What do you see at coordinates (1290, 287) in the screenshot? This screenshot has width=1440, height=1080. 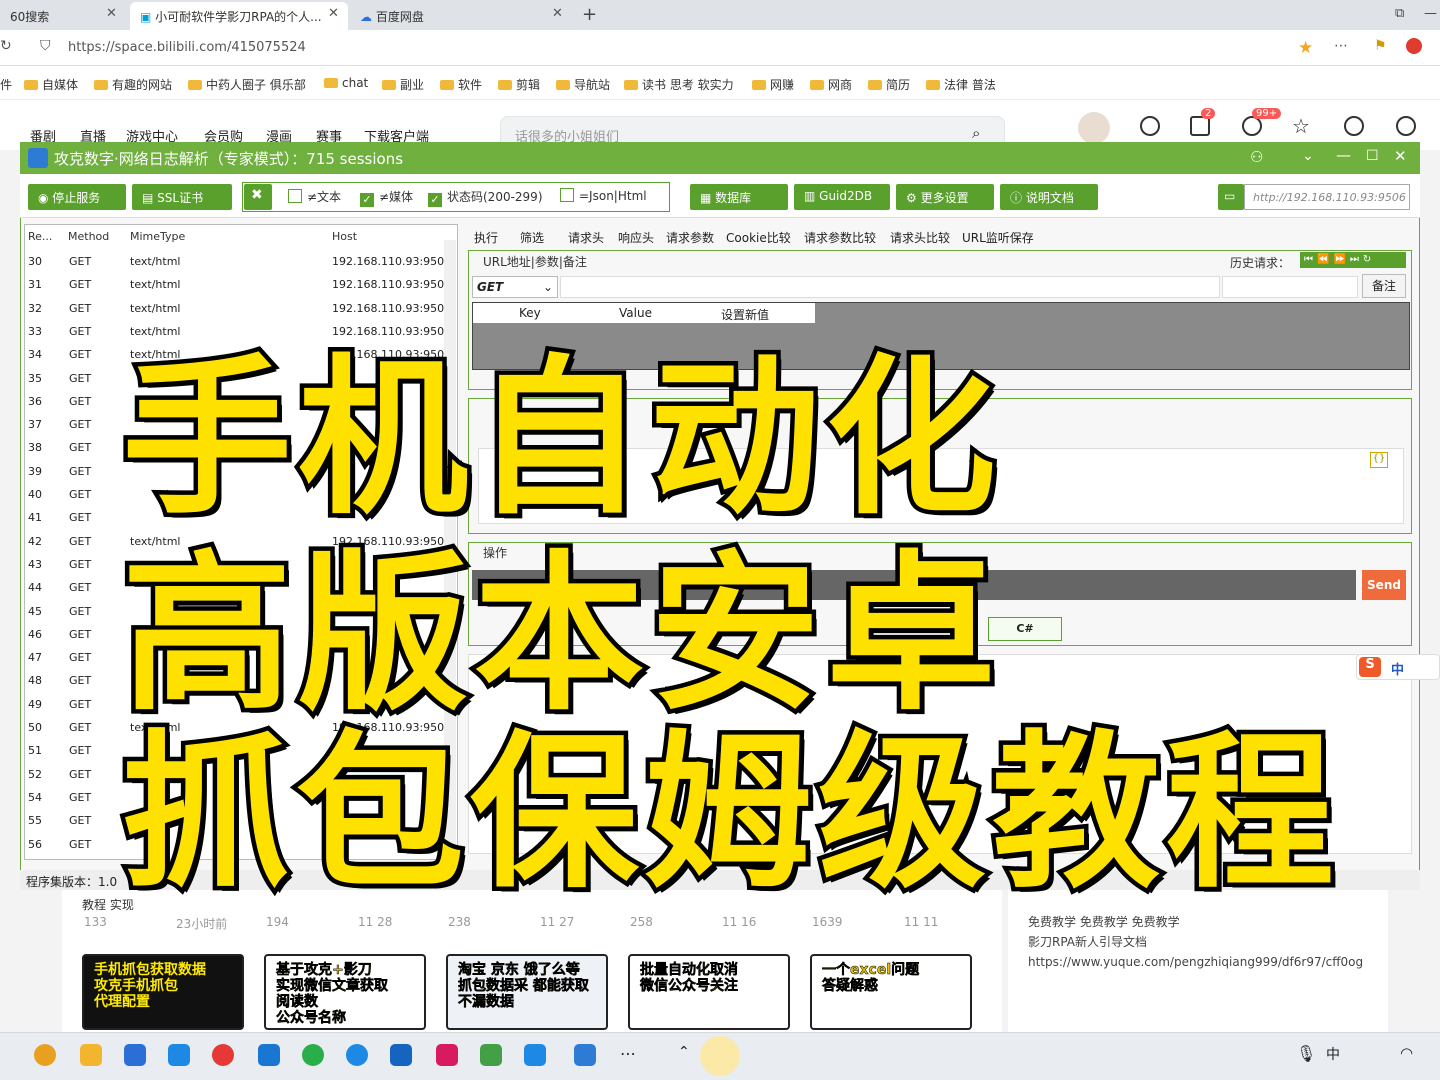 I see `note-input` at bounding box center [1290, 287].